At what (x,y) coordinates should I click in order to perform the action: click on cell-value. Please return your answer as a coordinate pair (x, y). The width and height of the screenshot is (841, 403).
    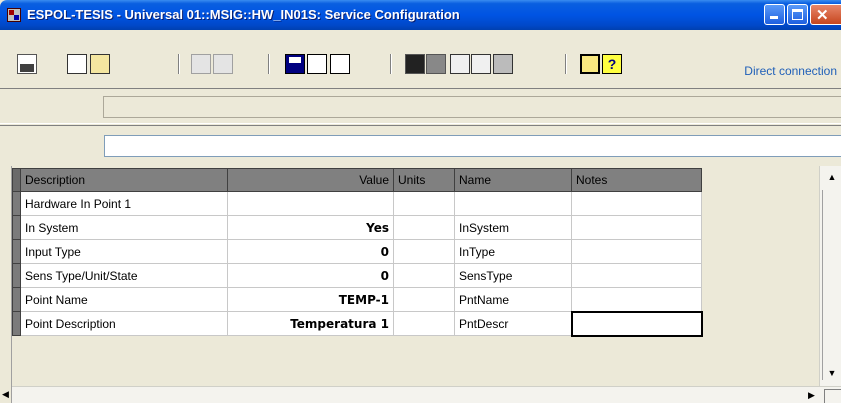
    Looking at the image, I should click on (310, 203).